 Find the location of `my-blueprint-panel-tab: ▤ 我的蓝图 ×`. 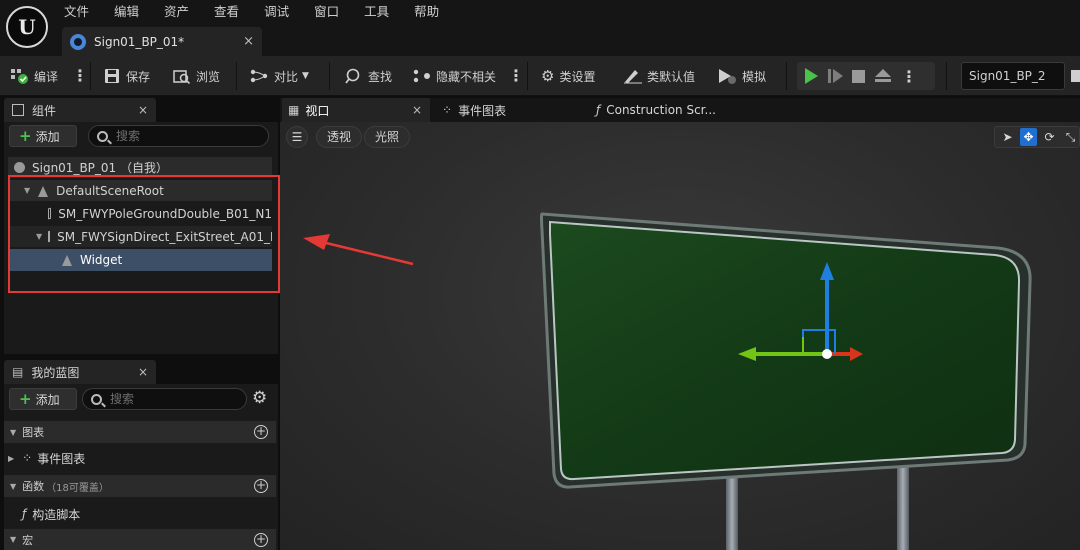

my-blueprint-panel-tab: ▤ 我的蓝图 × is located at coordinates (80, 372).